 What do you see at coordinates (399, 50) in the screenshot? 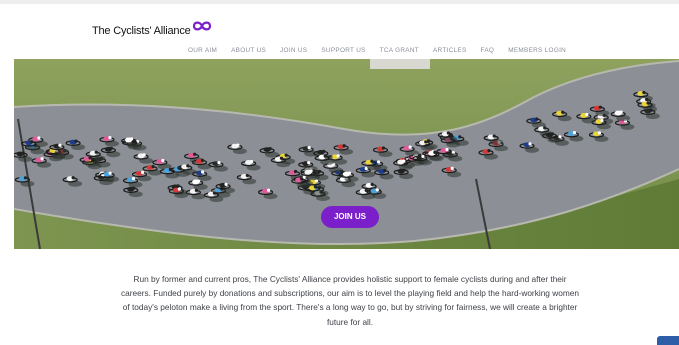
I see `nav-tca-grant: TCA GRANT` at bounding box center [399, 50].